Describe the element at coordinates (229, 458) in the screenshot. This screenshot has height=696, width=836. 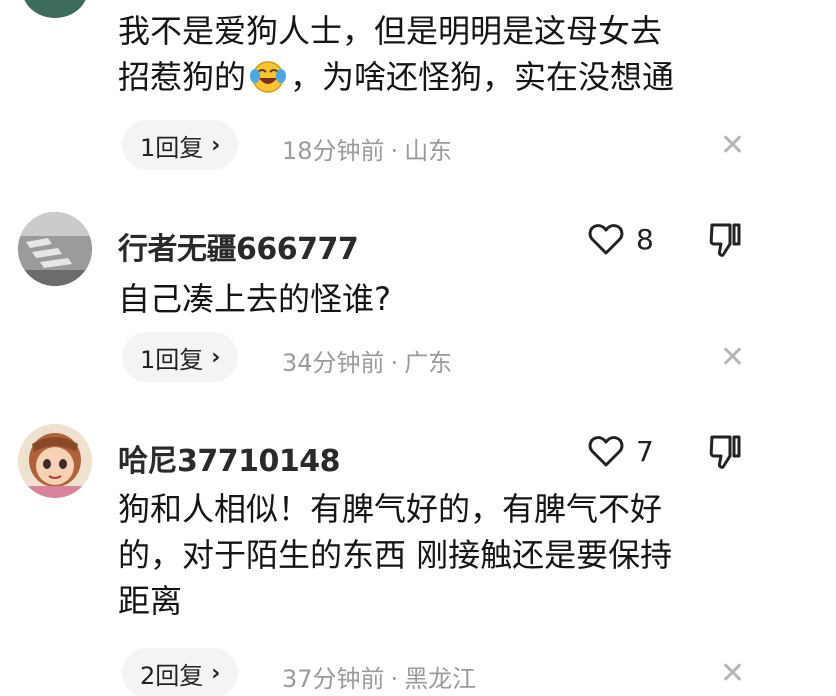
I see `username: 哈尼37710148` at that location.